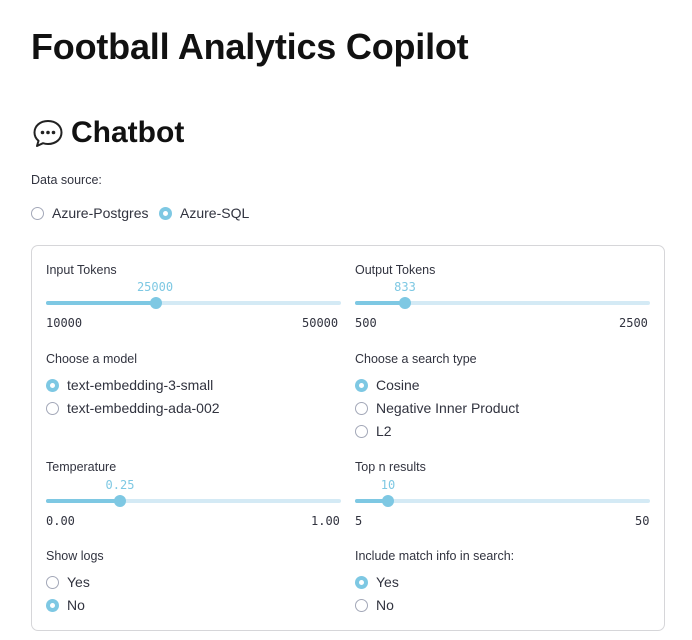 This screenshot has height=640, width=692. Describe the element at coordinates (92, 359) in the screenshot. I see `model-label: Choose a model` at that location.